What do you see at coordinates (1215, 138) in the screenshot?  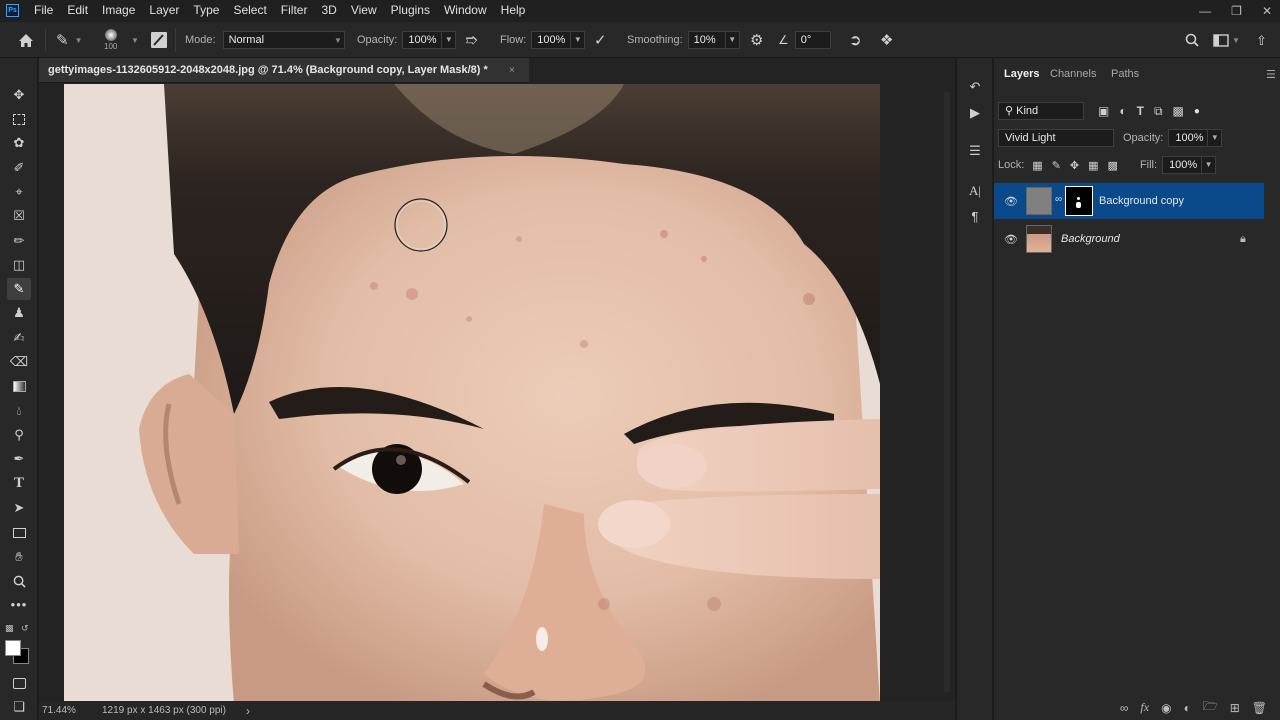 I see `layer-opacity-dropdown: ▼` at bounding box center [1215, 138].